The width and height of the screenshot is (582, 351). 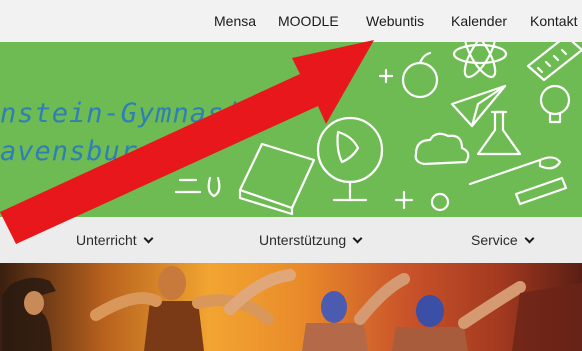 What do you see at coordinates (235, 21) in the screenshot?
I see `nav-link-mensa: Mensa` at bounding box center [235, 21].